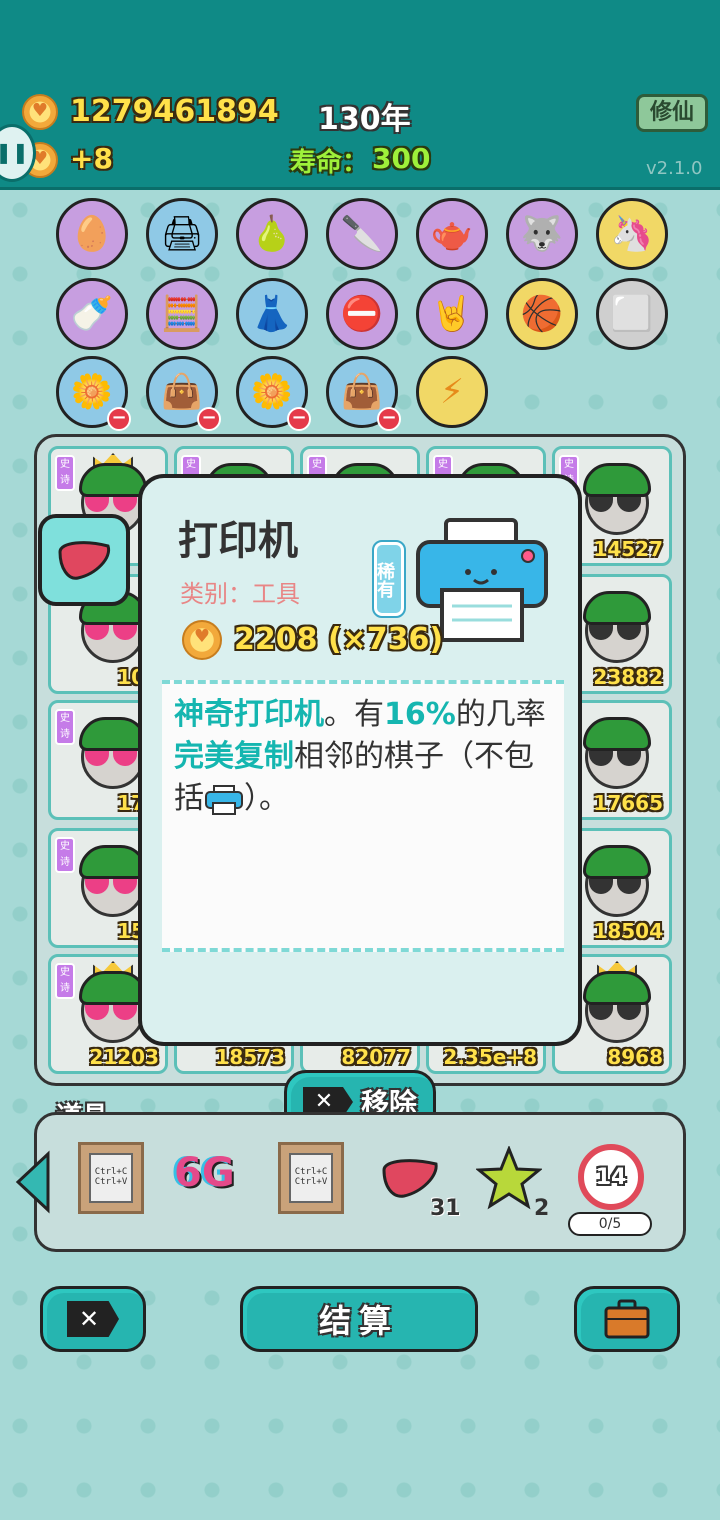 This screenshot has height=1520, width=720. Describe the element at coordinates (542, 1208) in the screenshot. I see `star-count: 2` at that location.